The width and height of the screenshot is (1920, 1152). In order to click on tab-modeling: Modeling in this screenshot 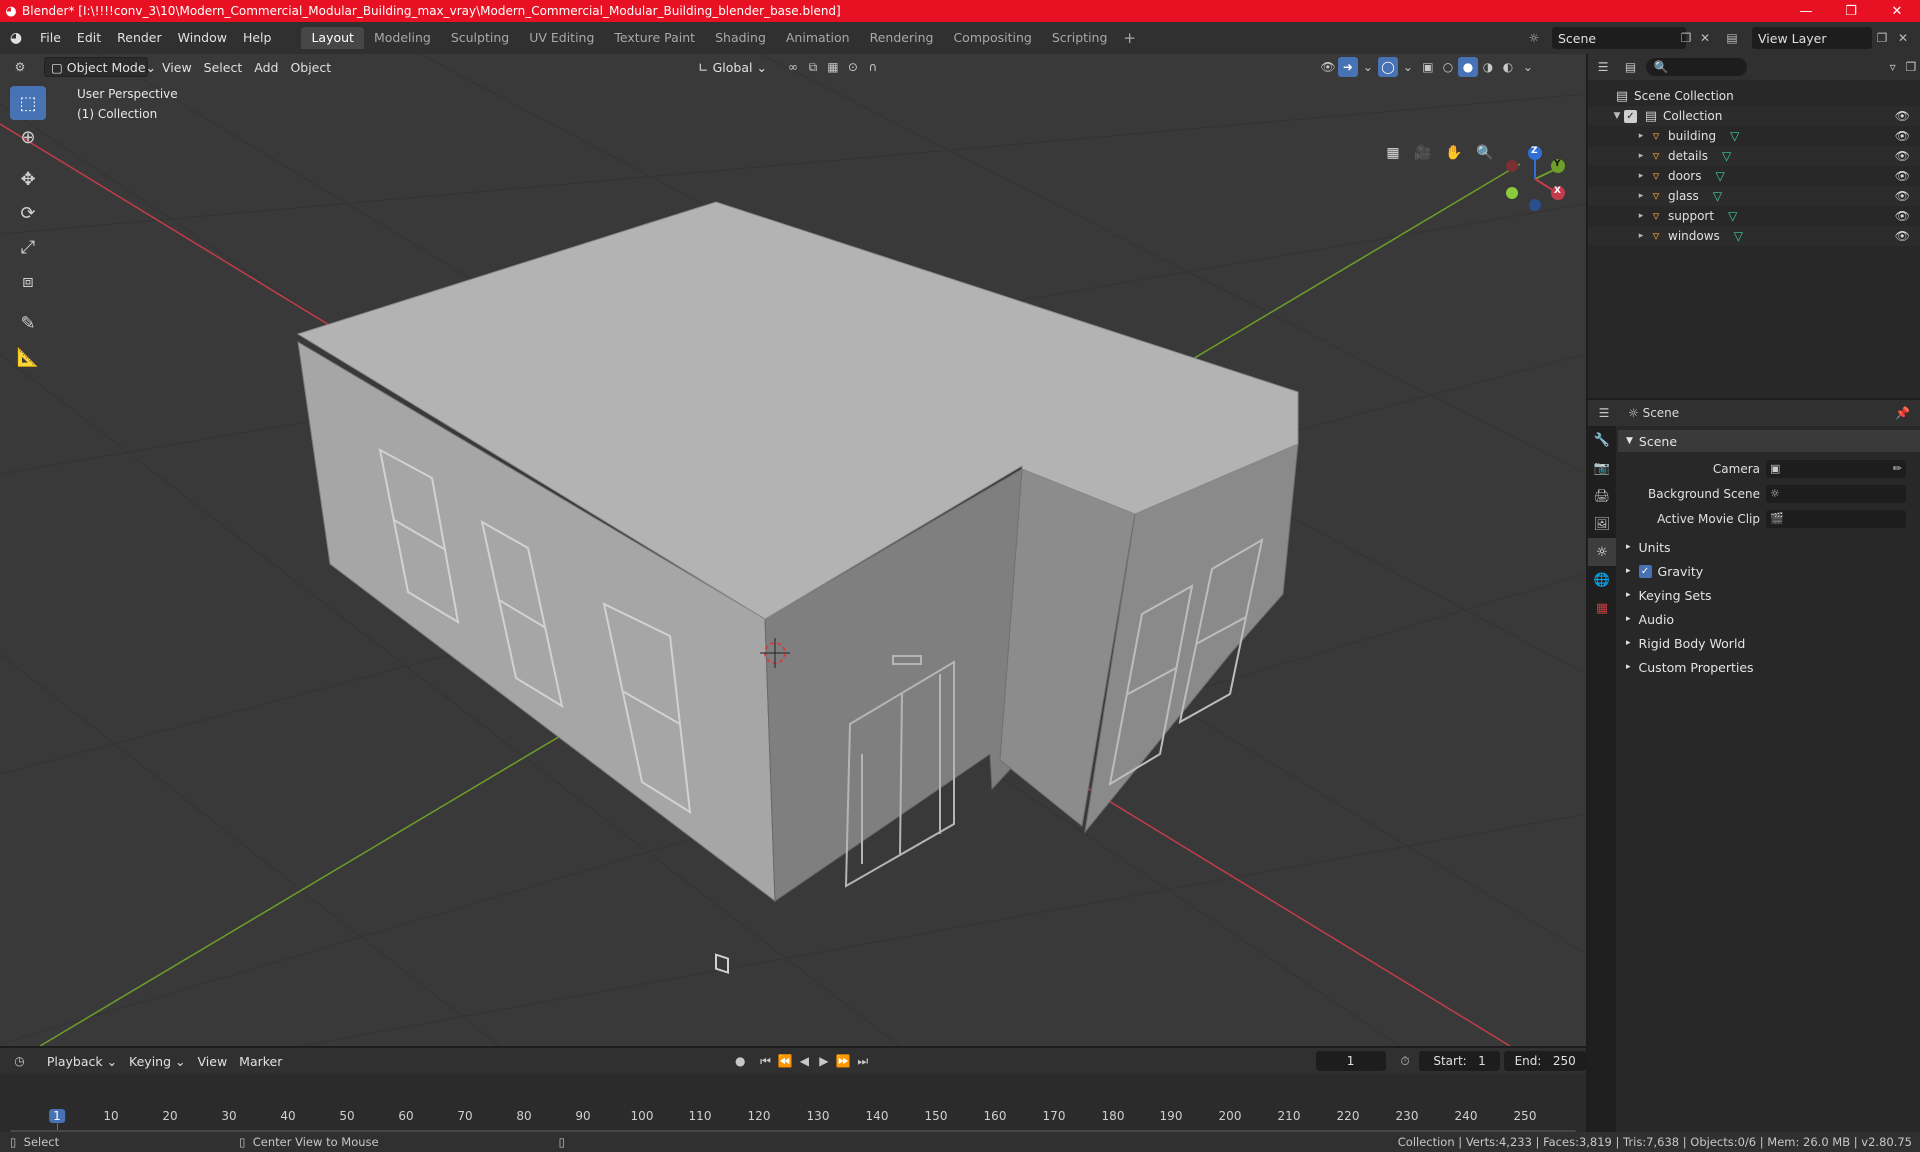, I will do `click(402, 38)`.